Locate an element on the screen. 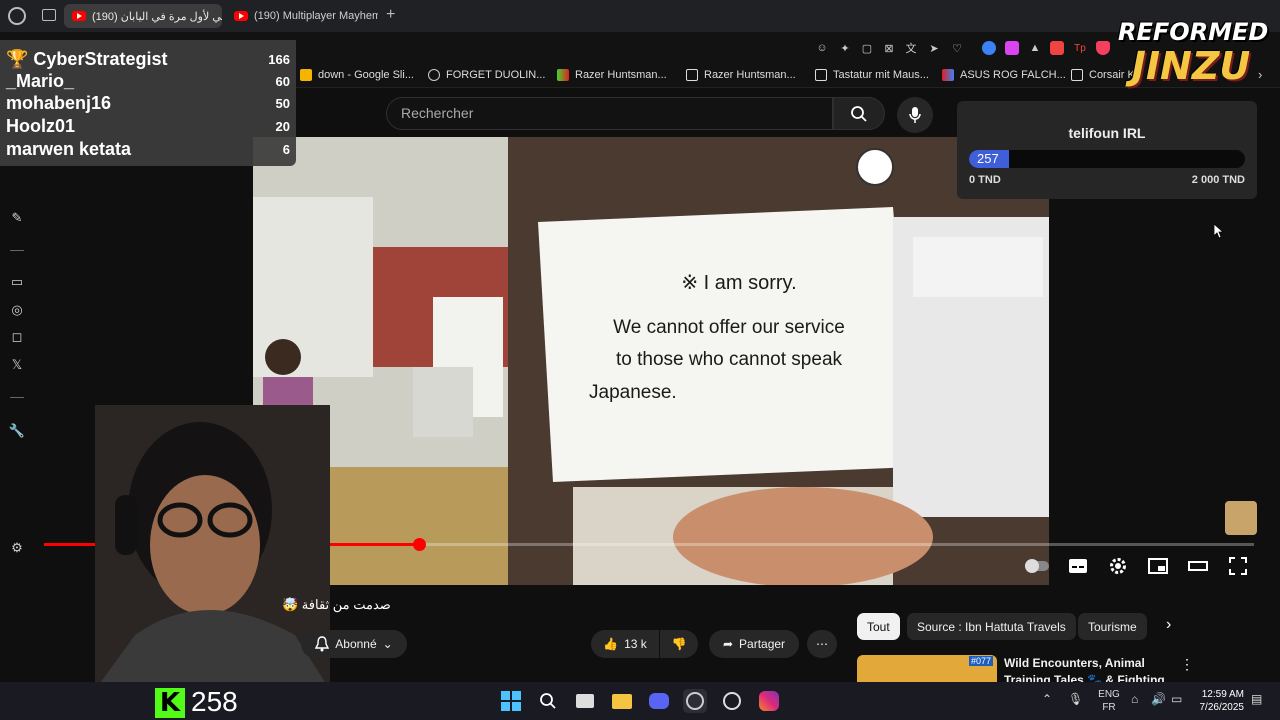 The width and height of the screenshot is (1280, 720). microphone-icon is located at coordinates (915, 115).